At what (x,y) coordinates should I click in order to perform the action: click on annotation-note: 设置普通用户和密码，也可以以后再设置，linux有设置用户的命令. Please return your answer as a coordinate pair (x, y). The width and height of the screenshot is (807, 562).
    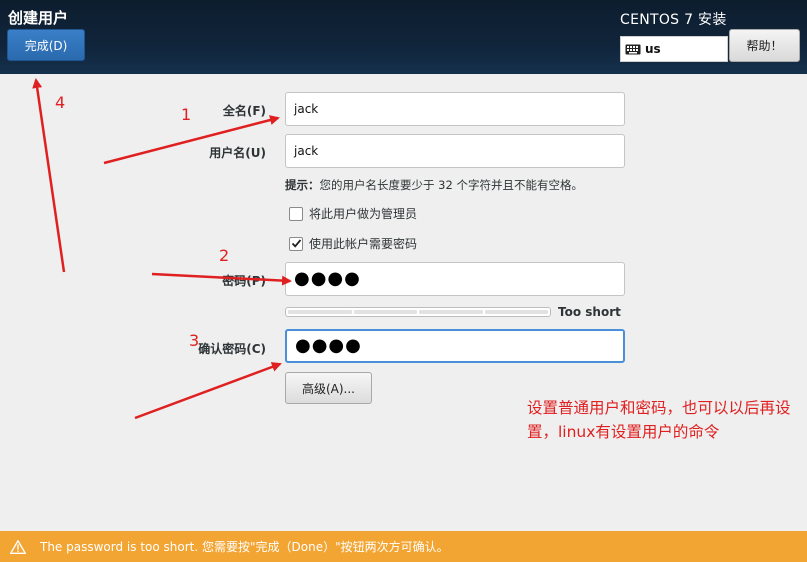
    Looking at the image, I should click on (659, 420).